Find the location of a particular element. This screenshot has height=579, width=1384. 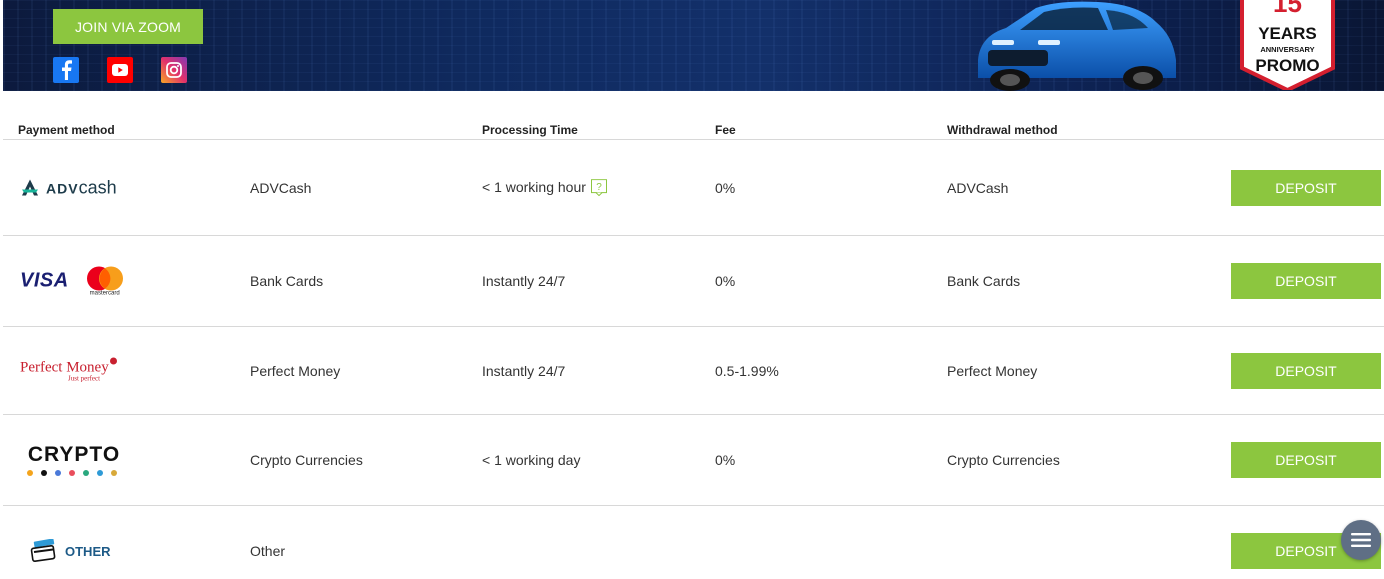

help-question-icon: ? is located at coordinates (598, 188).